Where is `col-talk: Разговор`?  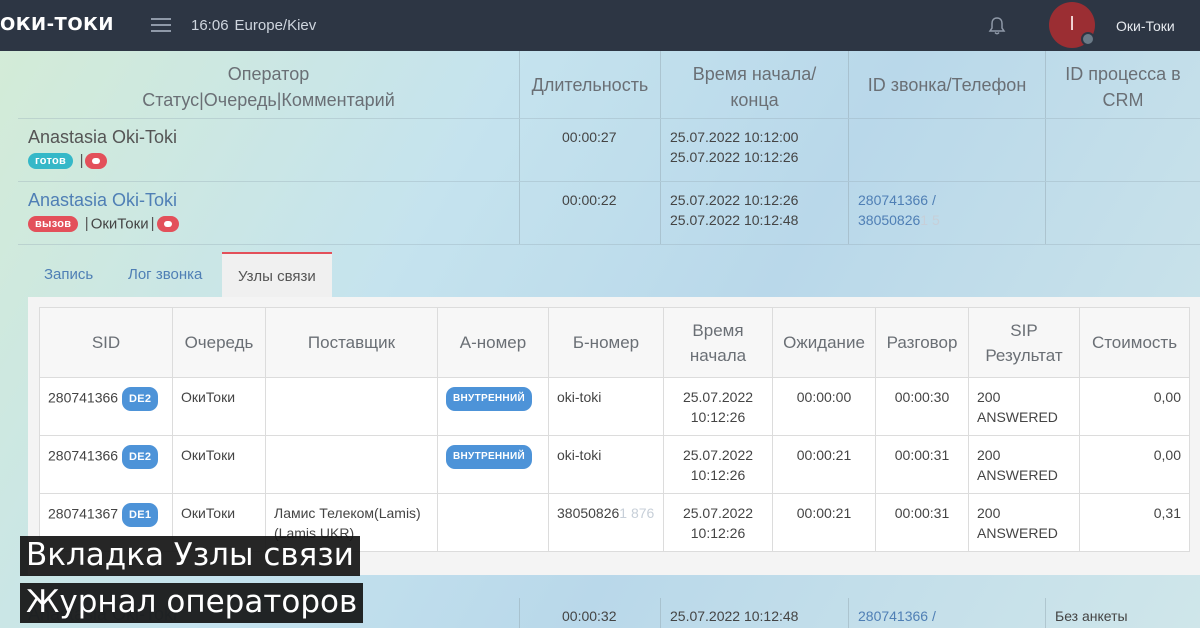
col-talk: Разговор is located at coordinates (922, 342).